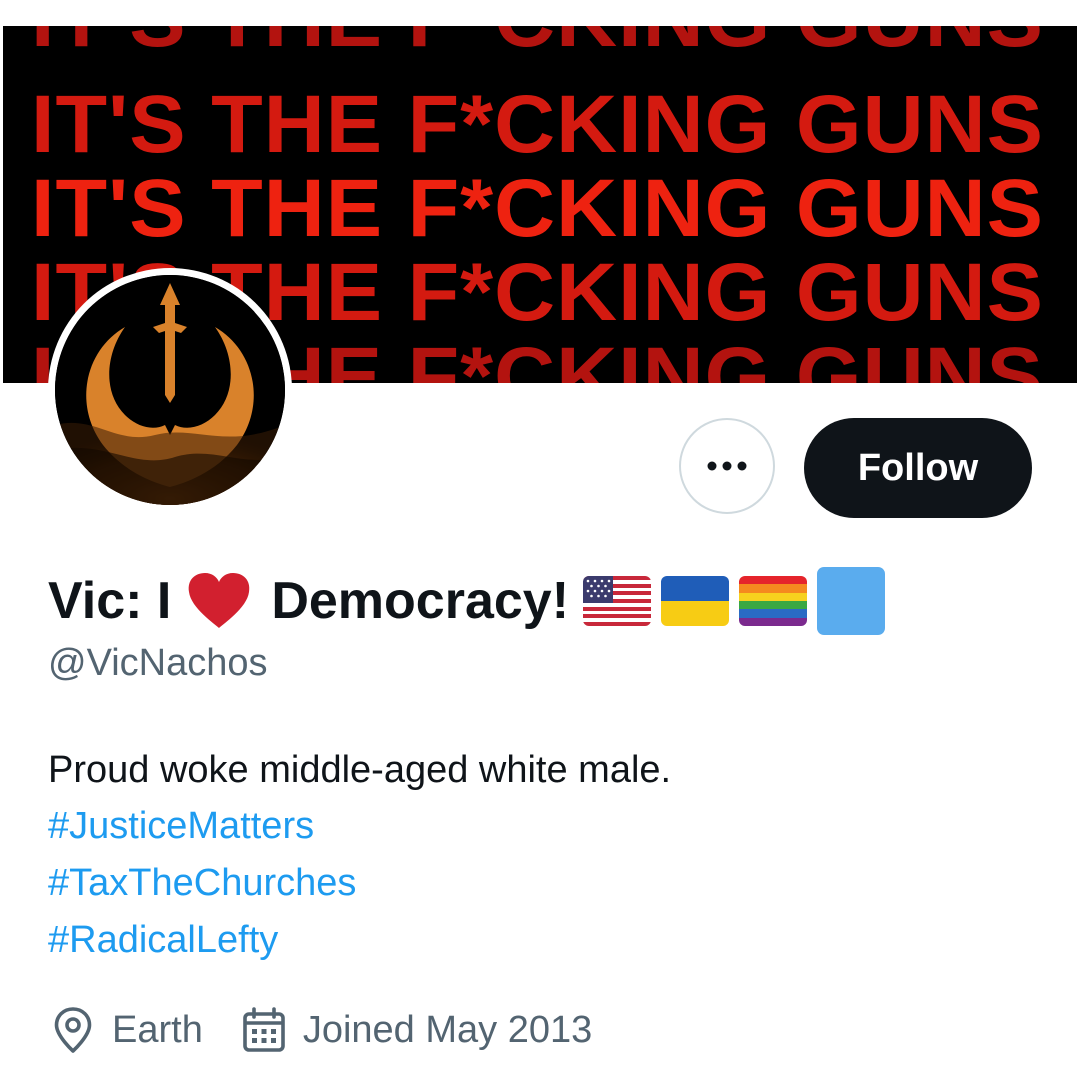 The image size is (1080, 1080). What do you see at coordinates (734, 601) in the screenshot?
I see `name-emojis` at bounding box center [734, 601].